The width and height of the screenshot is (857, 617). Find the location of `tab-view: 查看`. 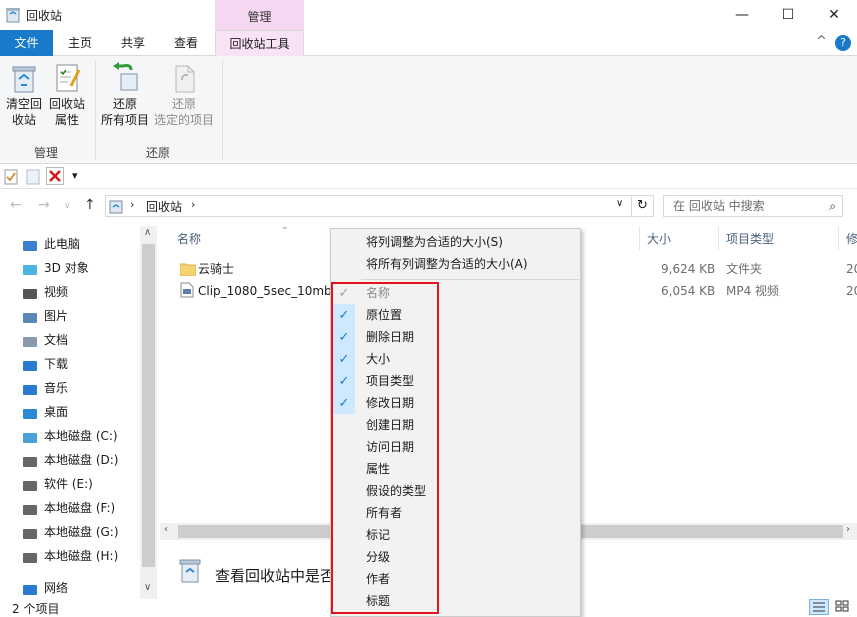

tab-view: 查看 is located at coordinates (186, 43).